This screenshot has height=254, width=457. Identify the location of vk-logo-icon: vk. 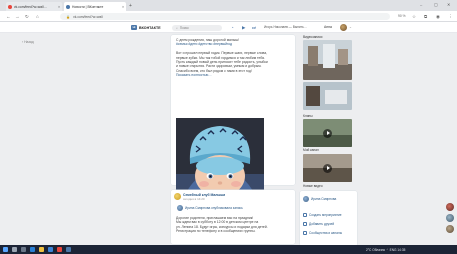
(134, 27).